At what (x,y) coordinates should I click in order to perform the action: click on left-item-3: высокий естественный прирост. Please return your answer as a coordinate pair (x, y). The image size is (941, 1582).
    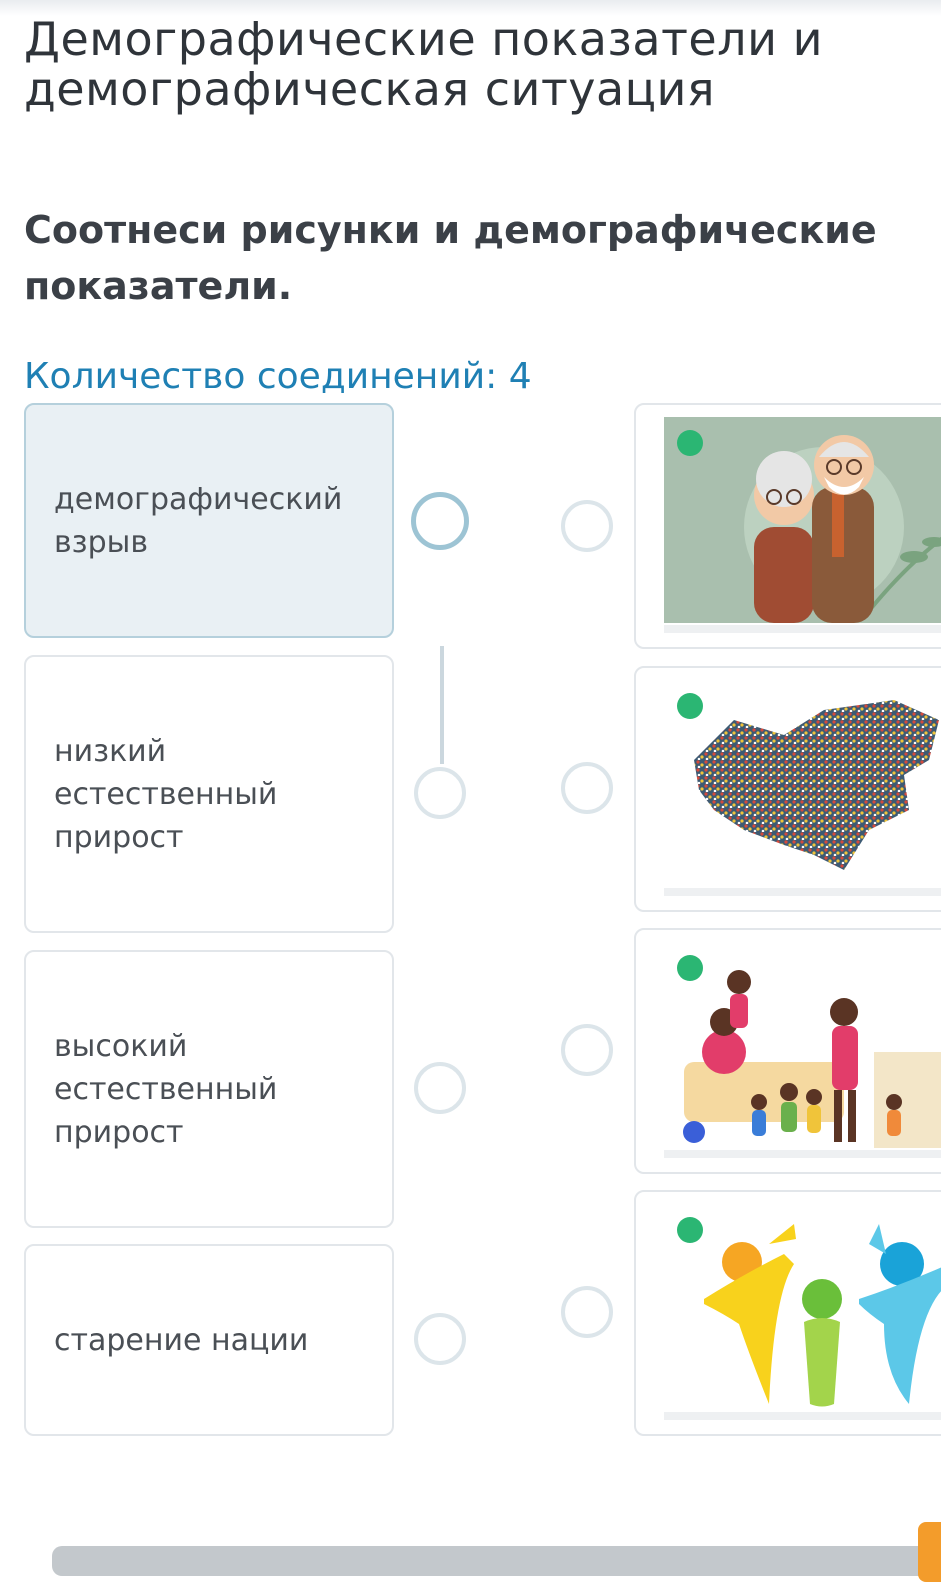
    Looking at the image, I should click on (209, 1089).